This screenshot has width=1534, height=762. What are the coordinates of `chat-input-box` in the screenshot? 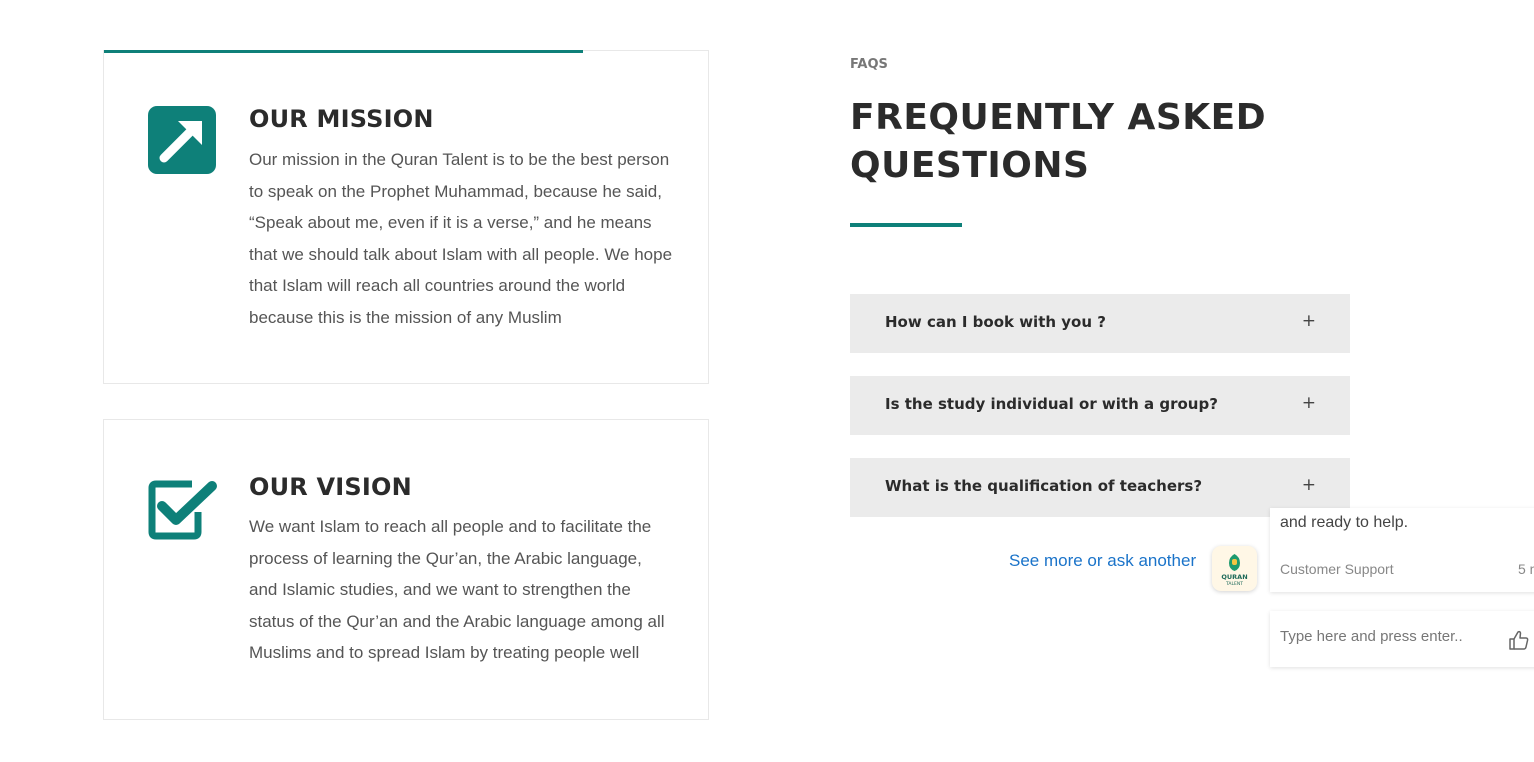 It's located at (1402, 639).